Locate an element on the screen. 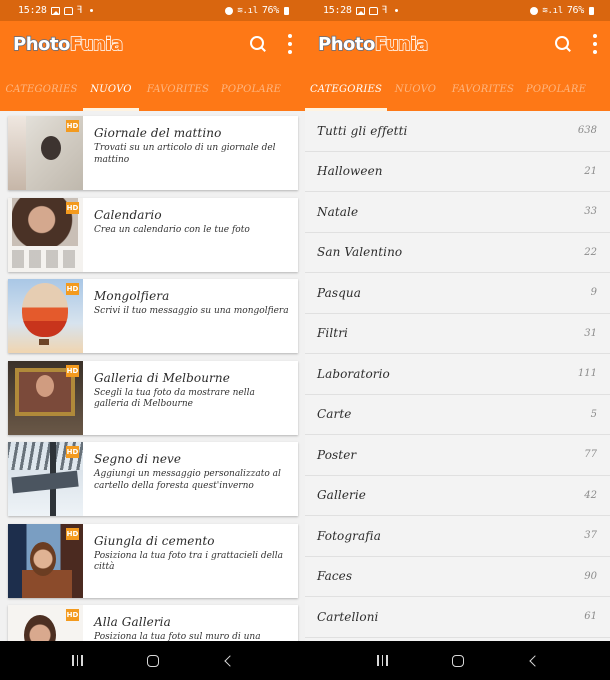 The image size is (610, 680). category-count: 77 is located at coordinates (590, 455).